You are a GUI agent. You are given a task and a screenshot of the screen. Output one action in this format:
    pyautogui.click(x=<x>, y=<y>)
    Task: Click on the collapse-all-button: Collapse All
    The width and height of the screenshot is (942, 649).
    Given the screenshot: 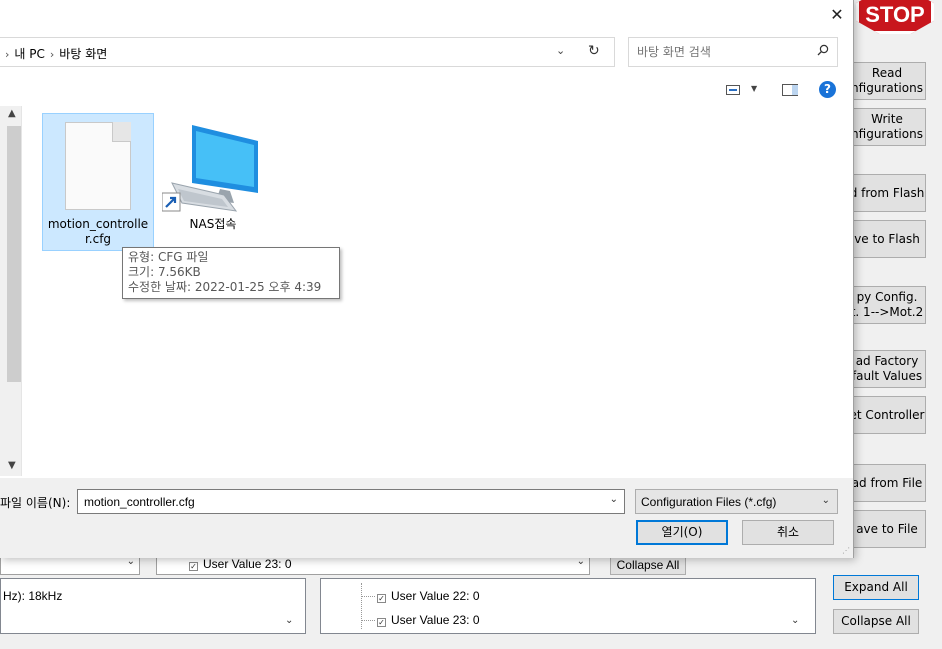 What is the action you would take?
    pyautogui.click(x=876, y=621)
    